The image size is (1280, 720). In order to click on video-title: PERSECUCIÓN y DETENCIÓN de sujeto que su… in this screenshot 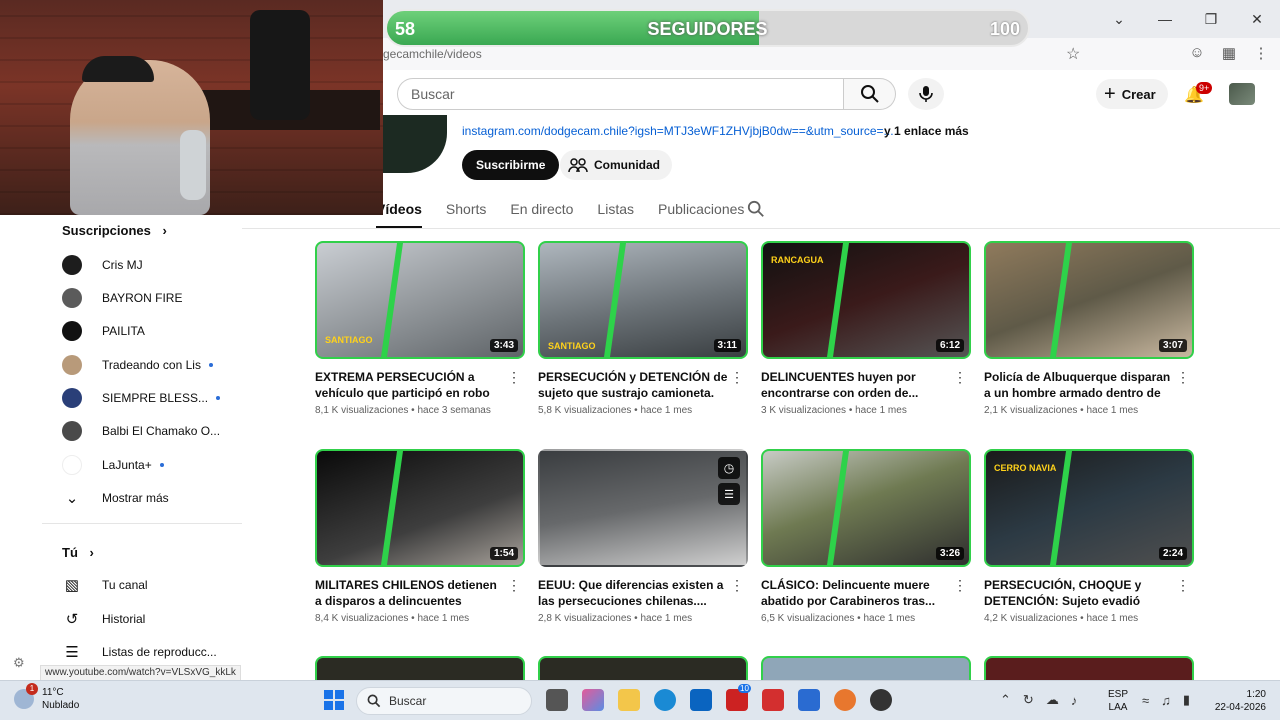, I will do `click(633, 385)`.